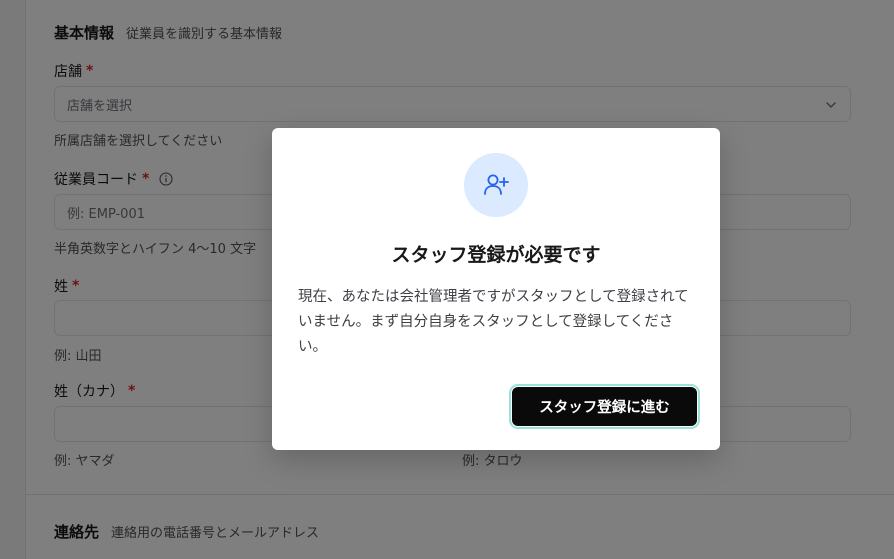 This screenshot has width=894, height=559. I want to click on proceed-to-staff-registration-button: スタッフ登録に進む, so click(604, 406).